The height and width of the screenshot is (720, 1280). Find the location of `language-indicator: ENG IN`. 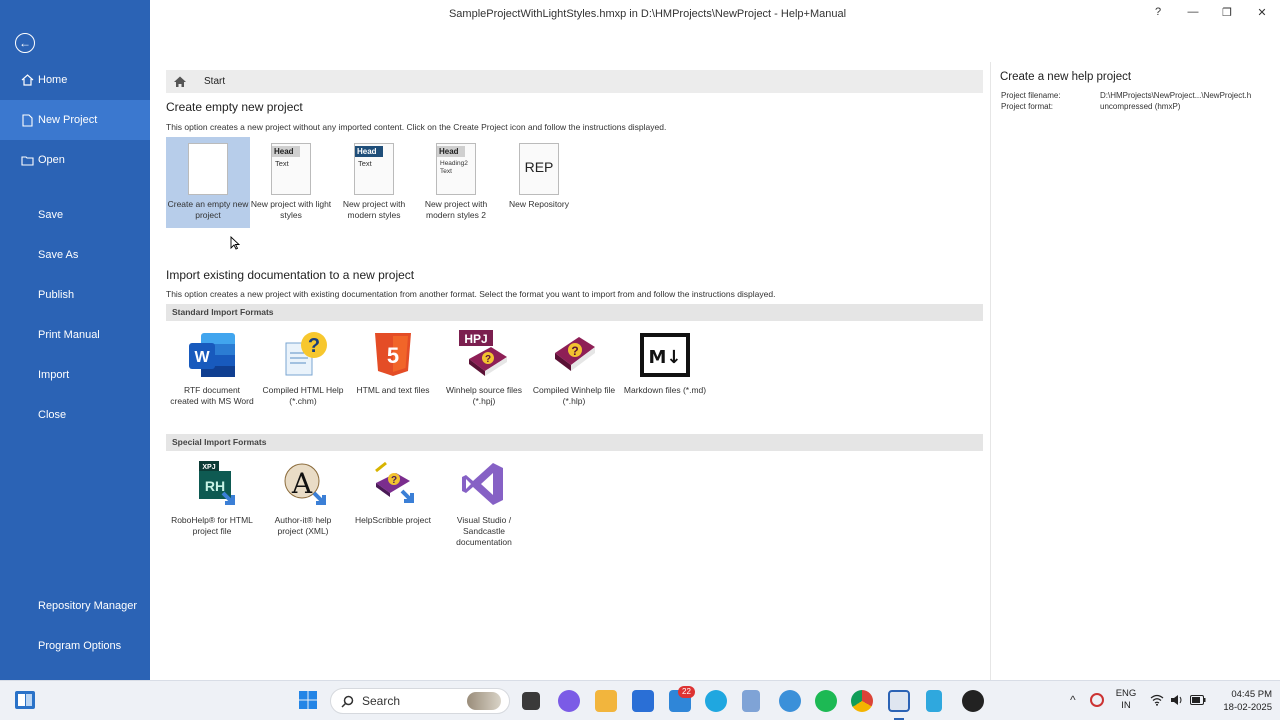

language-indicator: ENG IN is located at coordinates (1126, 700).